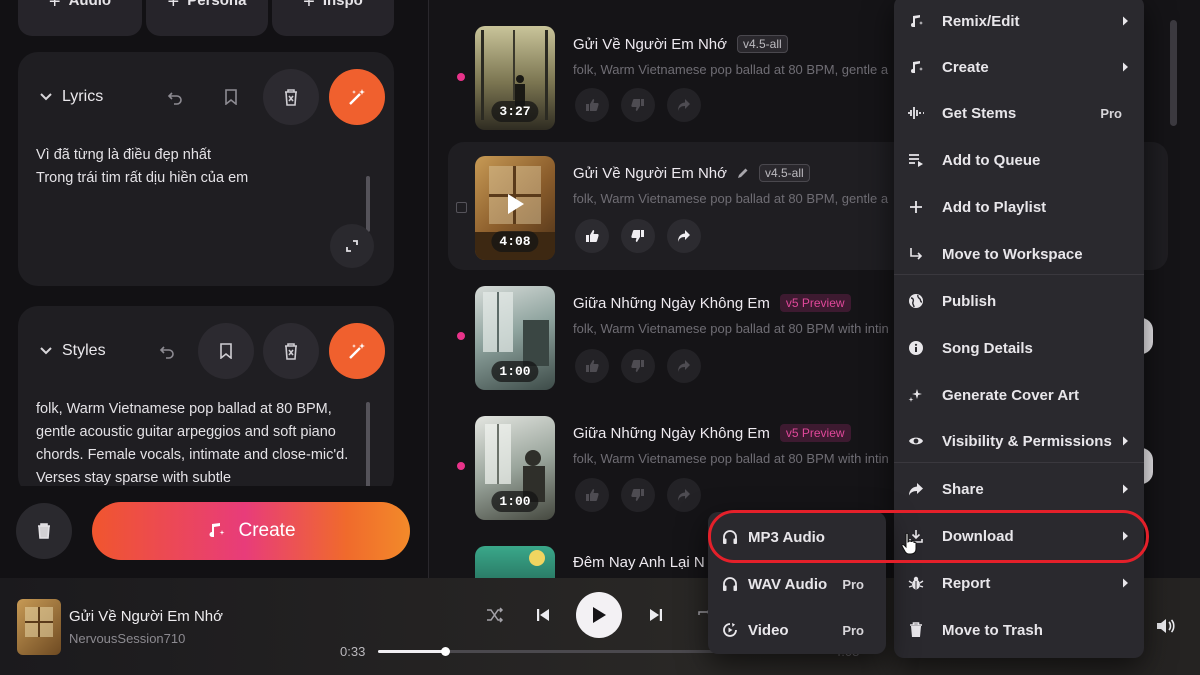 The width and height of the screenshot is (1200, 675). Describe the element at coordinates (1019, 489) in the screenshot. I see `menu-item-share: Share` at that location.